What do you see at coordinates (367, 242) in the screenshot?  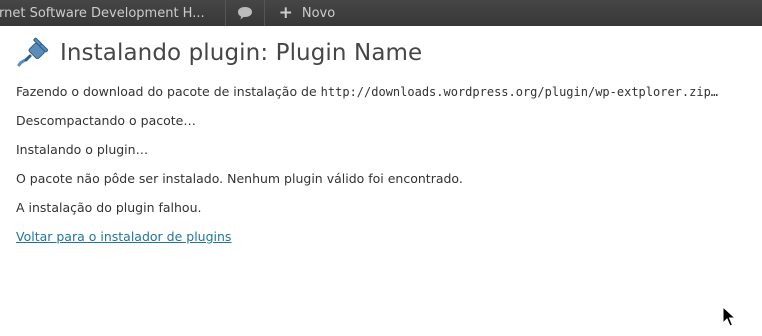 I see `log-back: Voltar para o instalador de plugins` at bounding box center [367, 242].